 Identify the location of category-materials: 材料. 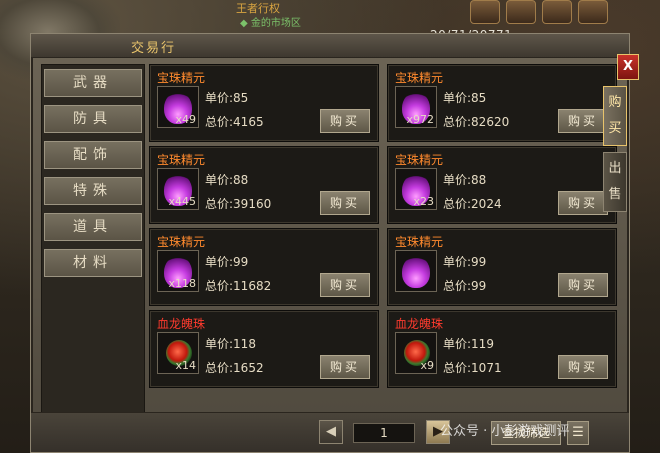
(93, 263).